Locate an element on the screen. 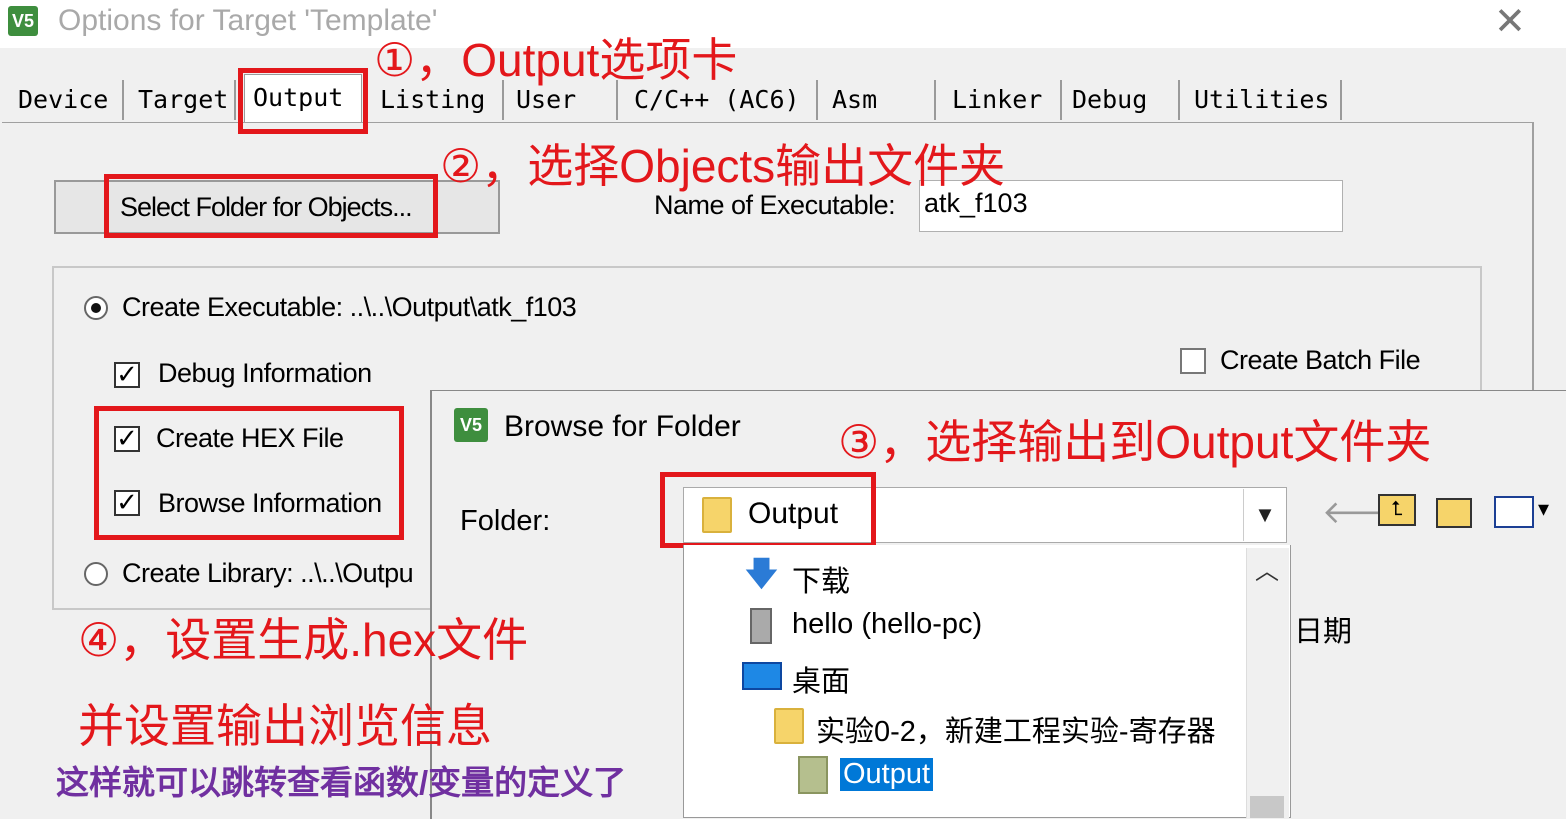 This screenshot has width=1566, height=819. view-menu-chevron-icon: ▾ is located at coordinates (1543, 509).